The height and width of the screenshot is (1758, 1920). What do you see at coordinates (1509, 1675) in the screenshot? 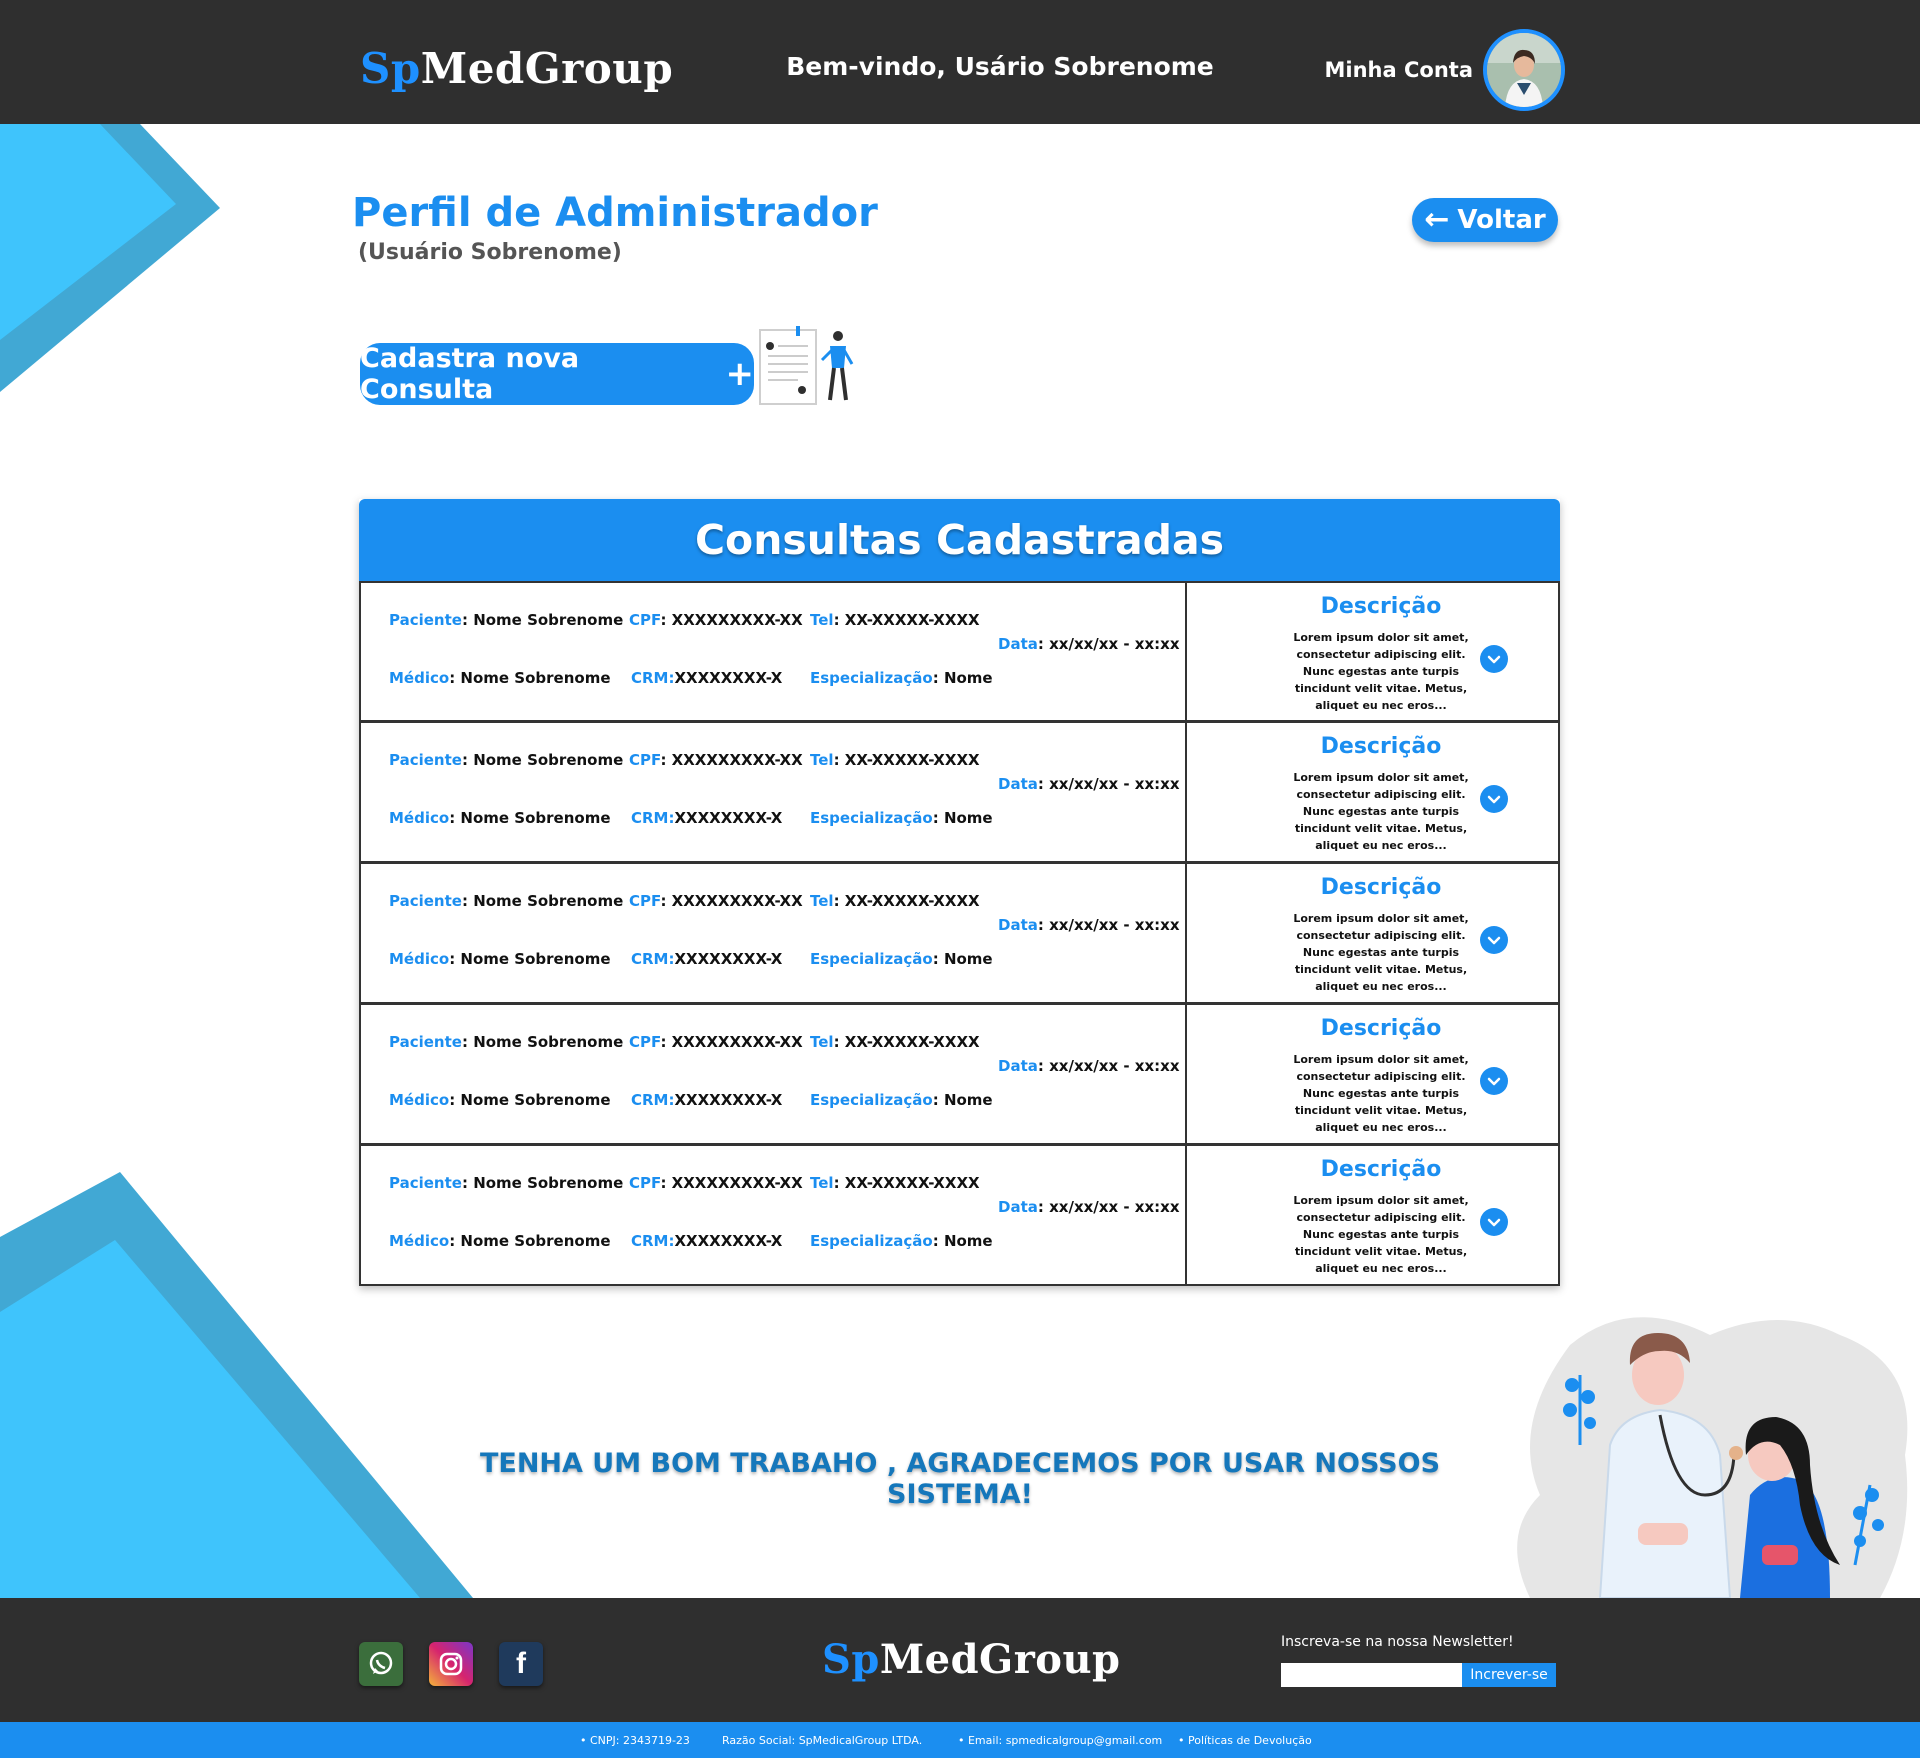
I see `newsletter-subscribe-button: Increver-se` at bounding box center [1509, 1675].